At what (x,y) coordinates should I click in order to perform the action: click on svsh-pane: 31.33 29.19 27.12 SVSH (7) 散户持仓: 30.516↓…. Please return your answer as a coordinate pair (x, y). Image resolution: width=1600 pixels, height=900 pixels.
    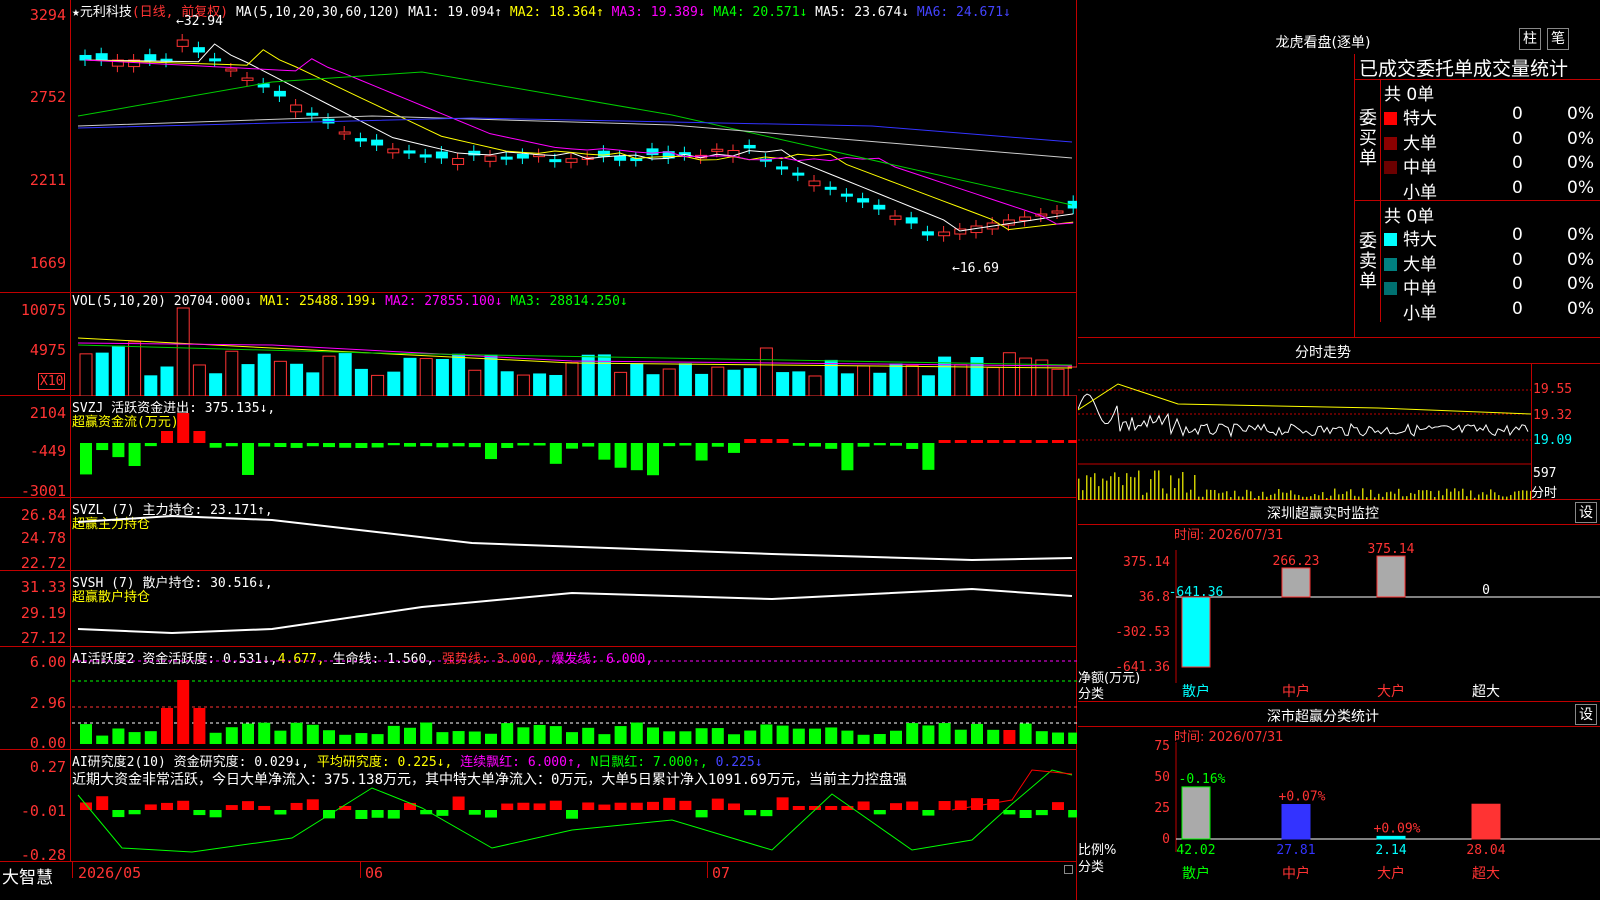
    Looking at the image, I should click on (538, 609).